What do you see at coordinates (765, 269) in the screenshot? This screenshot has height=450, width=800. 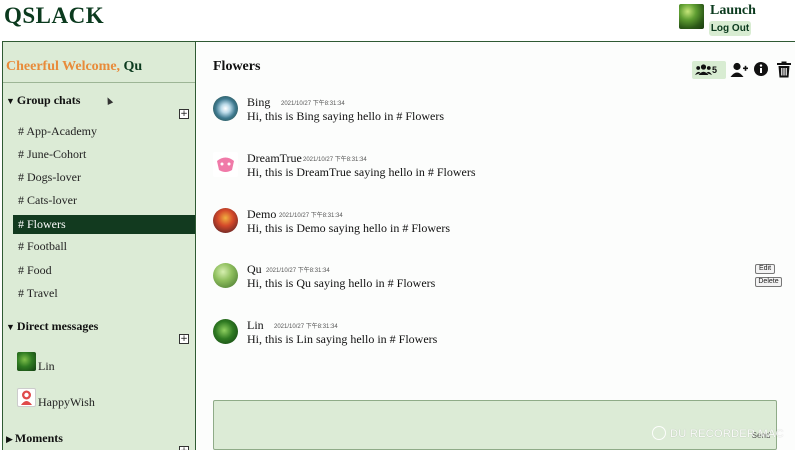 I see `edit-message-button: Edit` at bounding box center [765, 269].